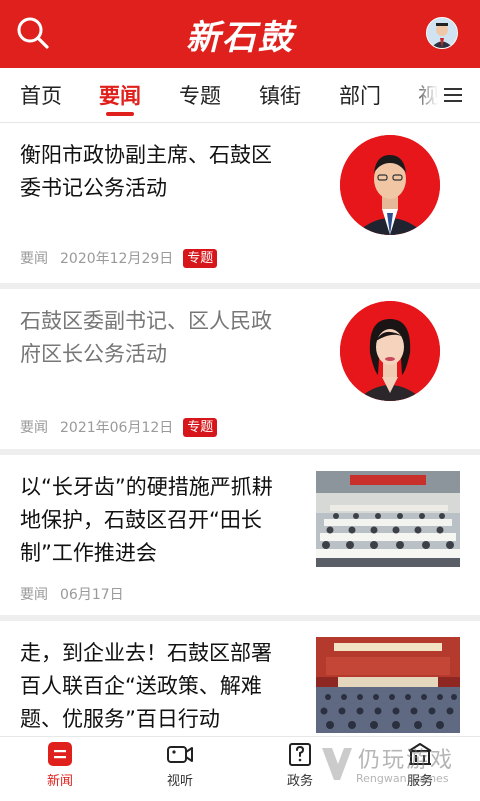 The image size is (480, 801). What do you see at coordinates (280, 95) in the screenshot?
I see `tab-towns: 镇街` at bounding box center [280, 95].